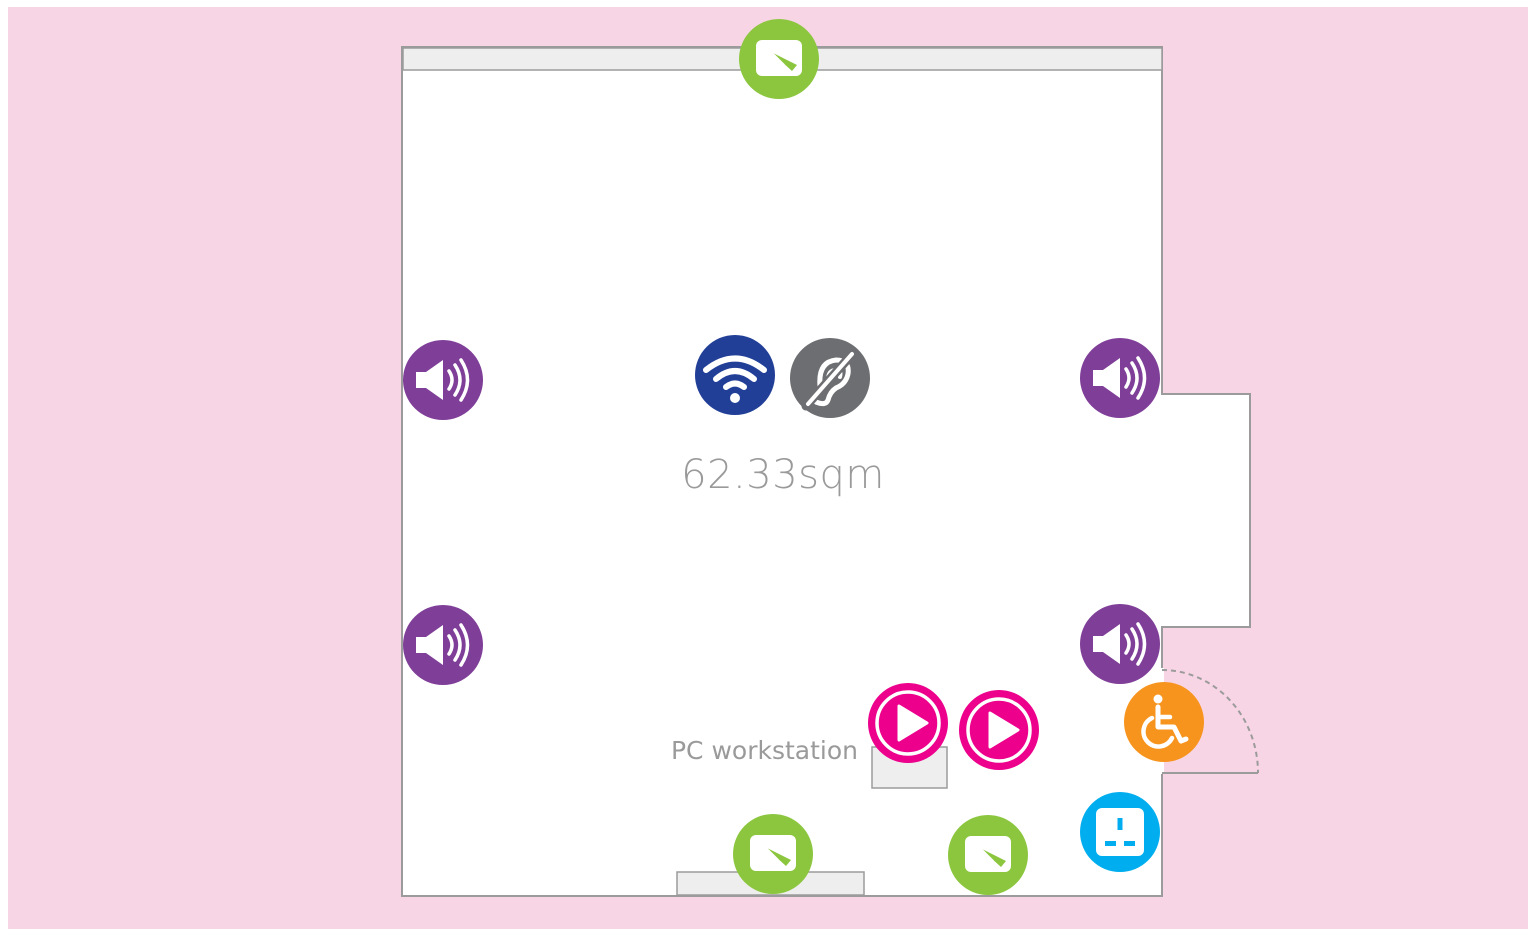  Describe the element at coordinates (830, 378) in the screenshot. I see `hearing-loop-icon` at that location.